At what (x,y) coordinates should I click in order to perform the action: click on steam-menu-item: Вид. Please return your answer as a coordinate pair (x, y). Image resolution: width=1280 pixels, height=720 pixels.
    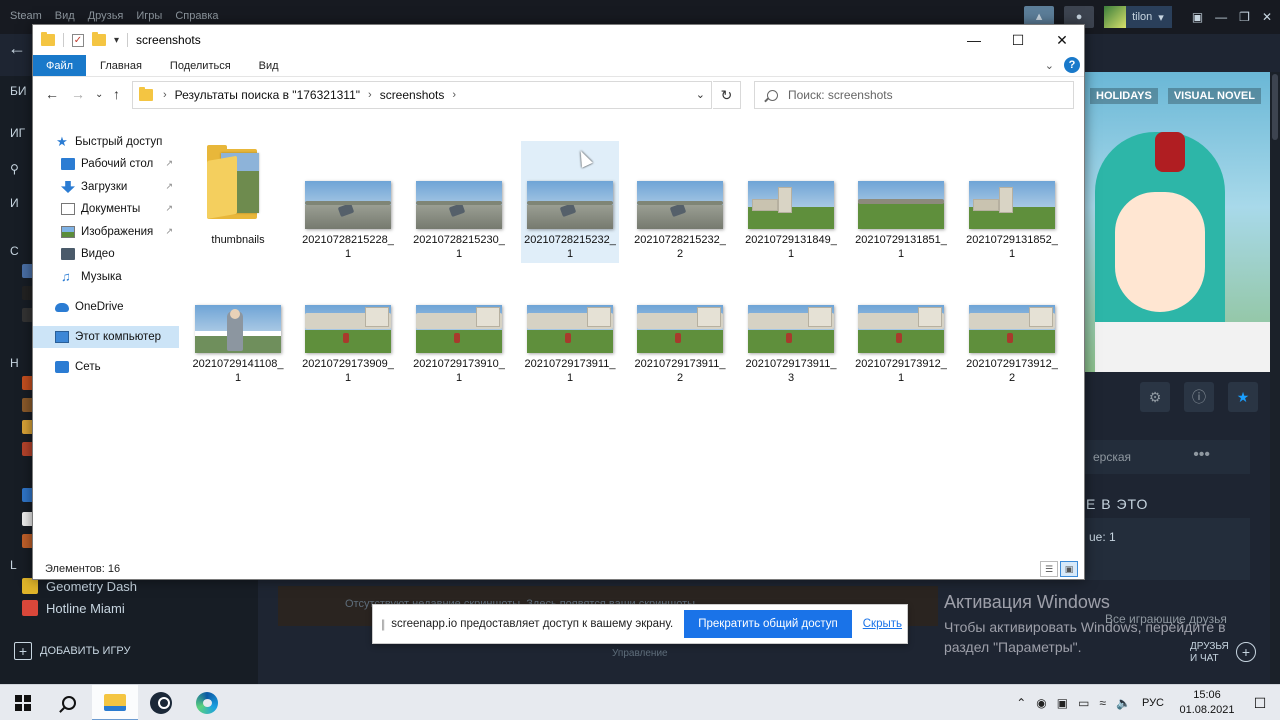
    Looking at the image, I should click on (65, 16).